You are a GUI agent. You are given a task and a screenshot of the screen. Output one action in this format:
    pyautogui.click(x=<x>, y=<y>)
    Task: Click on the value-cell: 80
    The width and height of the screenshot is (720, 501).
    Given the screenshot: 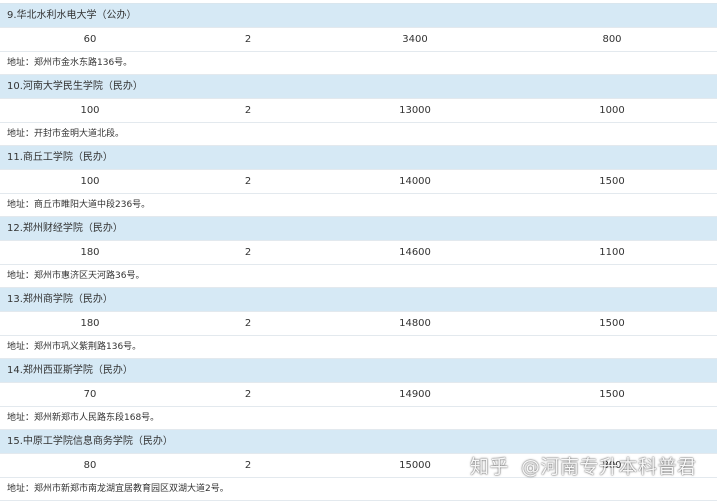 What is the action you would take?
    pyautogui.click(x=90, y=465)
    